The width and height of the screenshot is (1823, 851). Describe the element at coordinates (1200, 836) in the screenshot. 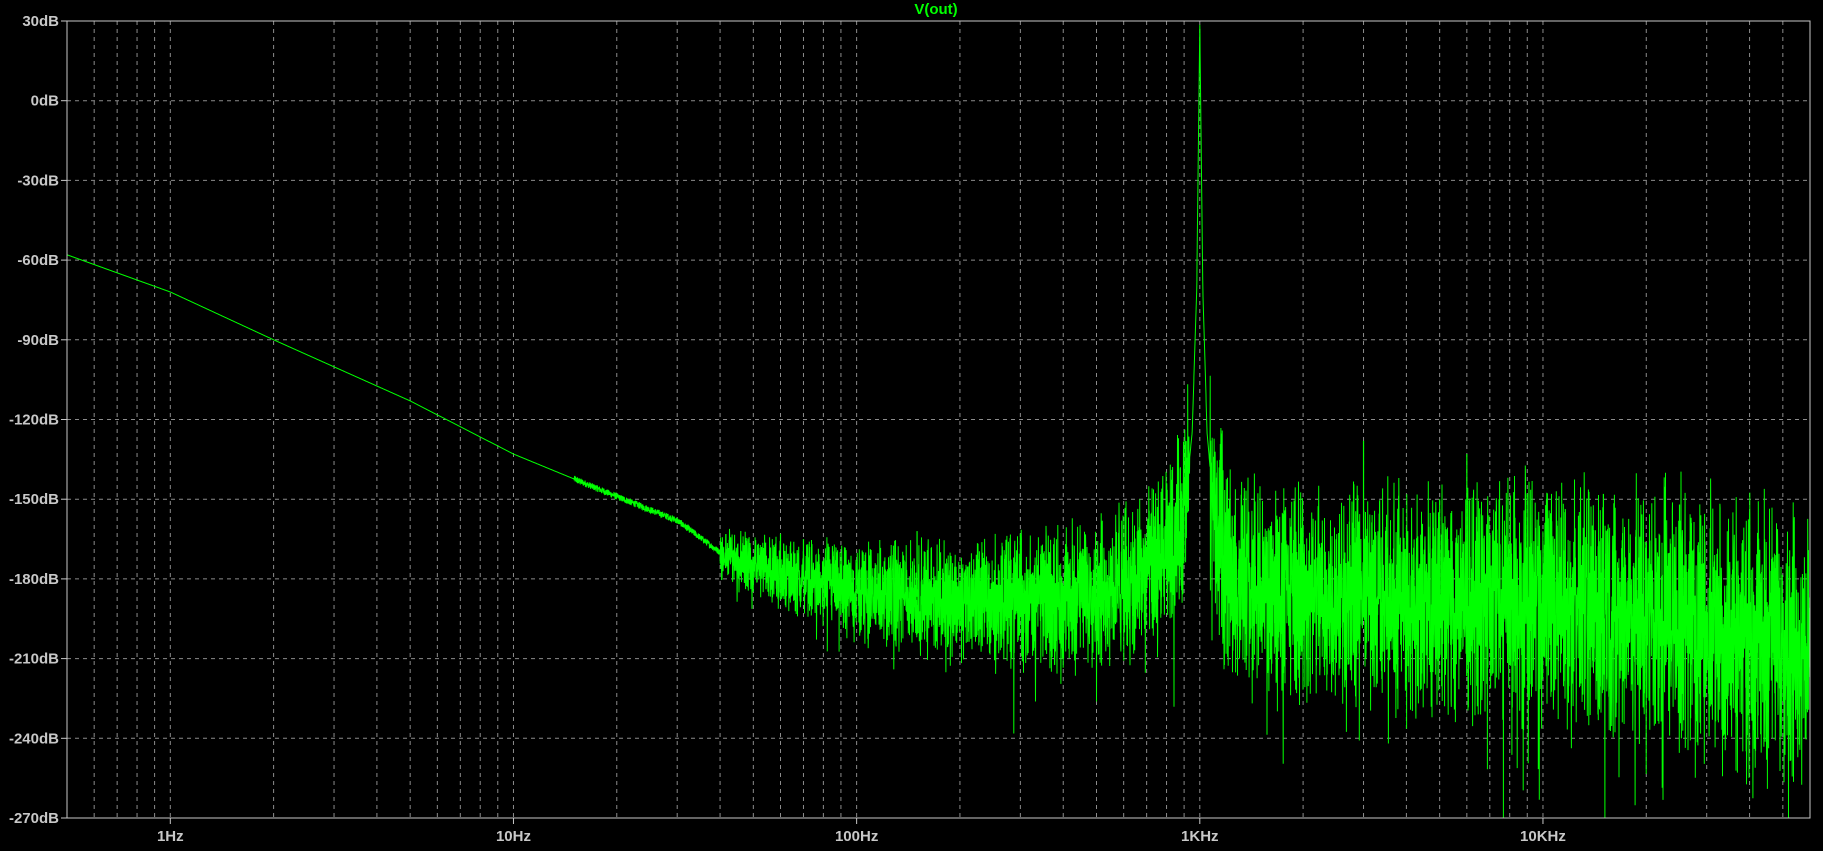

I see `x-tick-label: 1KHz` at that location.